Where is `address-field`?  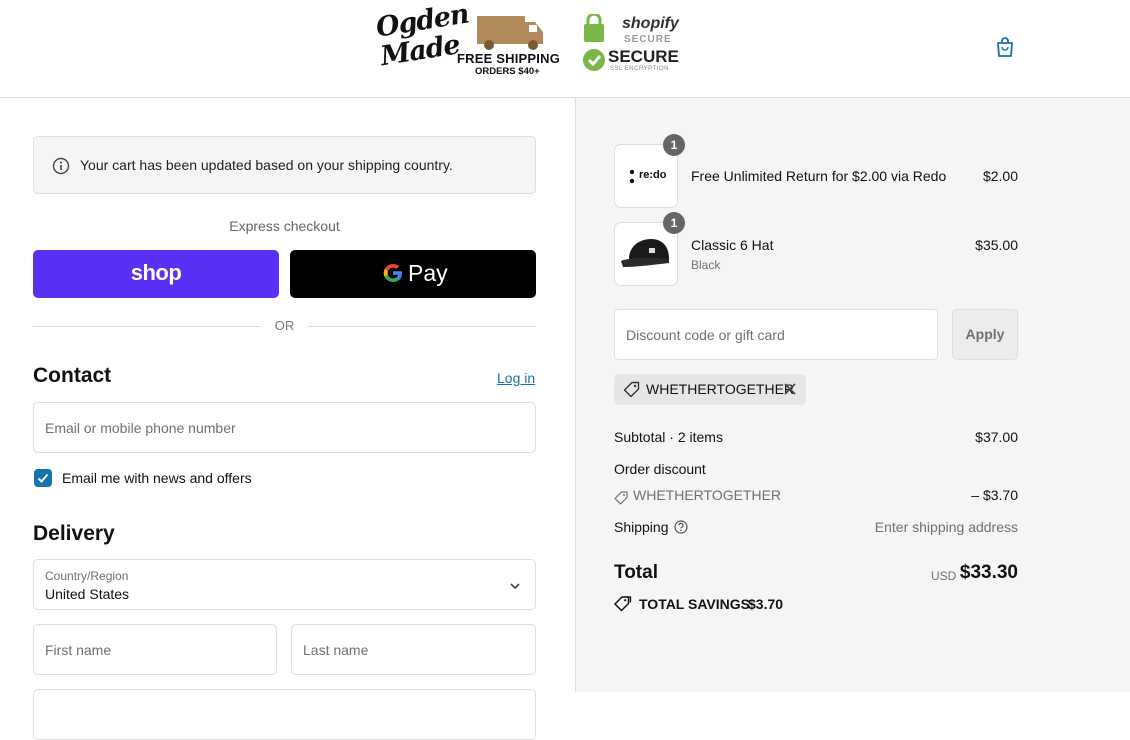
address-field is located at coordinates (284, 714).